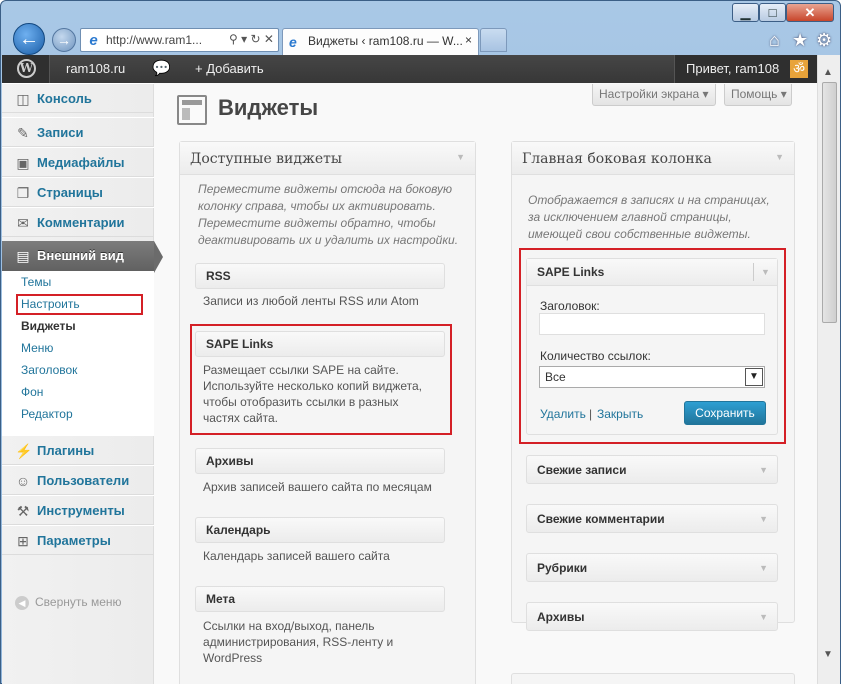  What do you see at coordinates (78, 192) in the screenshot?
I see `sidebar-item-pages: ❐ Страницы` at bounding box center [78, 192].